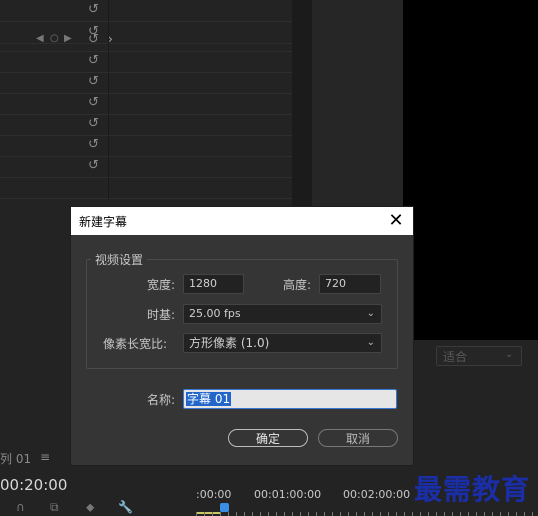 The height and width of the screenshot is (516, 538). I want to click on timebase-select: 25.00 fps ⌄, so click(282, 314).